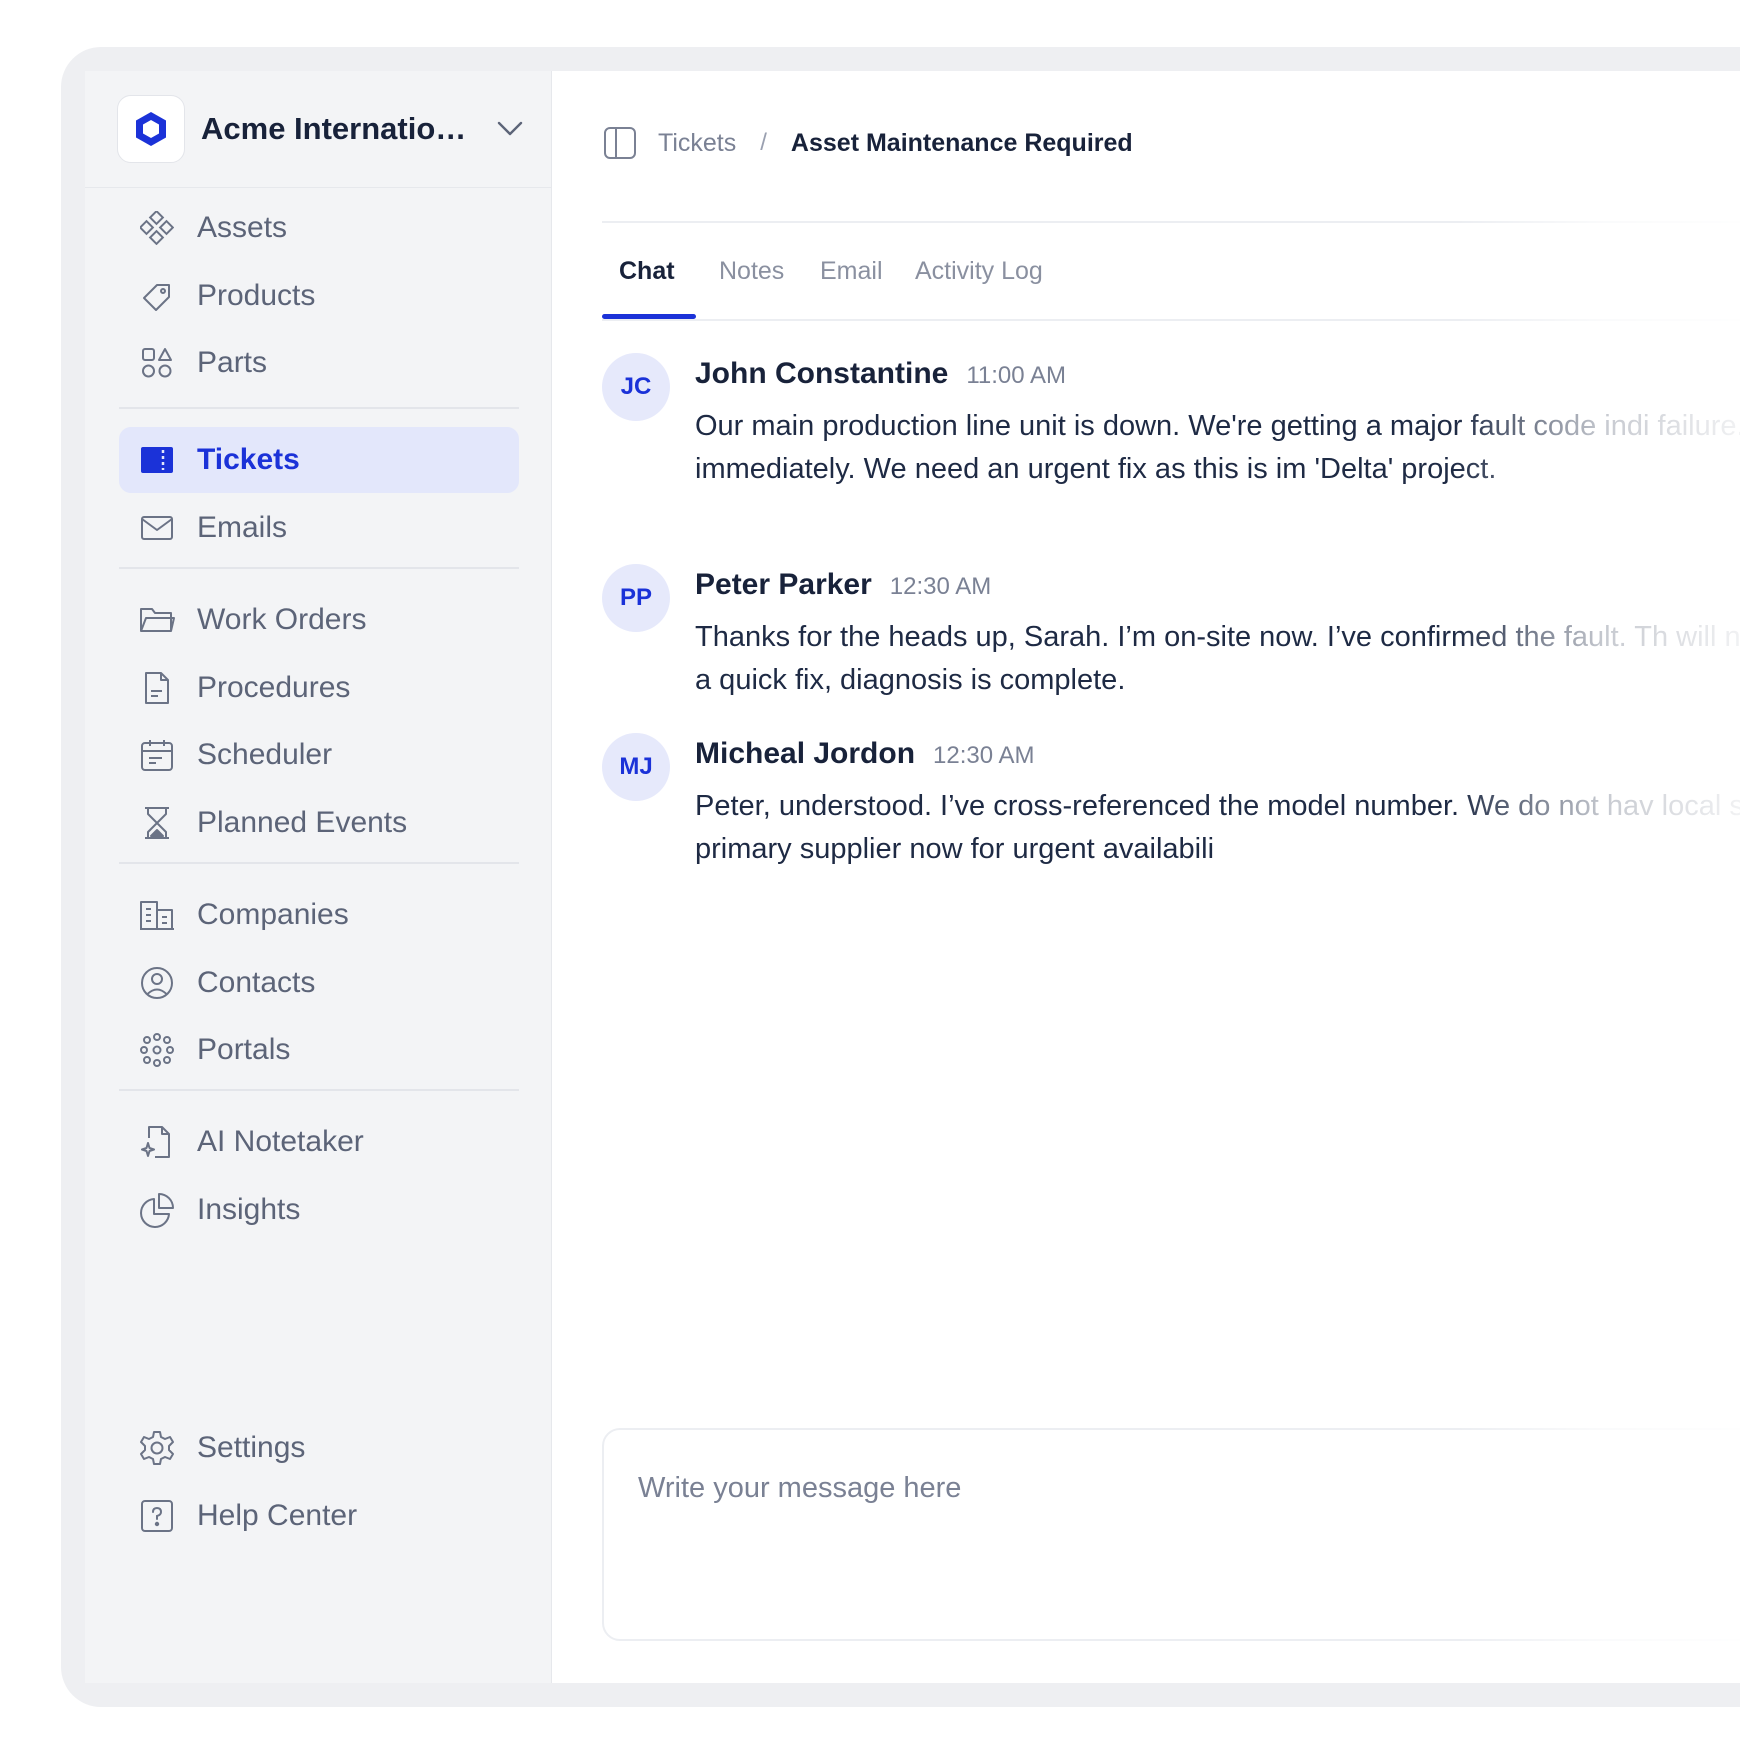  What do you see at coordinates (751, 271) in the screenshot?
I see `tab-notes: Notes` at bounding box center [751, 271].